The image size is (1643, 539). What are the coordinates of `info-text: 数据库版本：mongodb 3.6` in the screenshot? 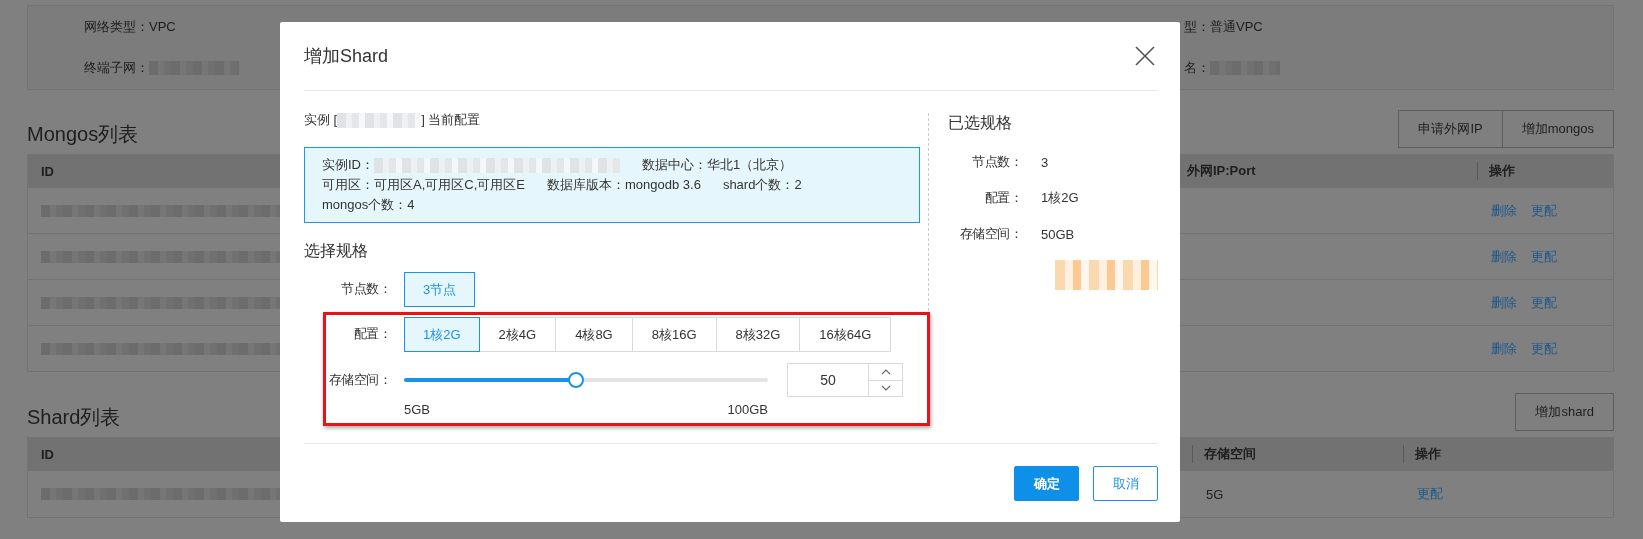 It's located at (623, 185).